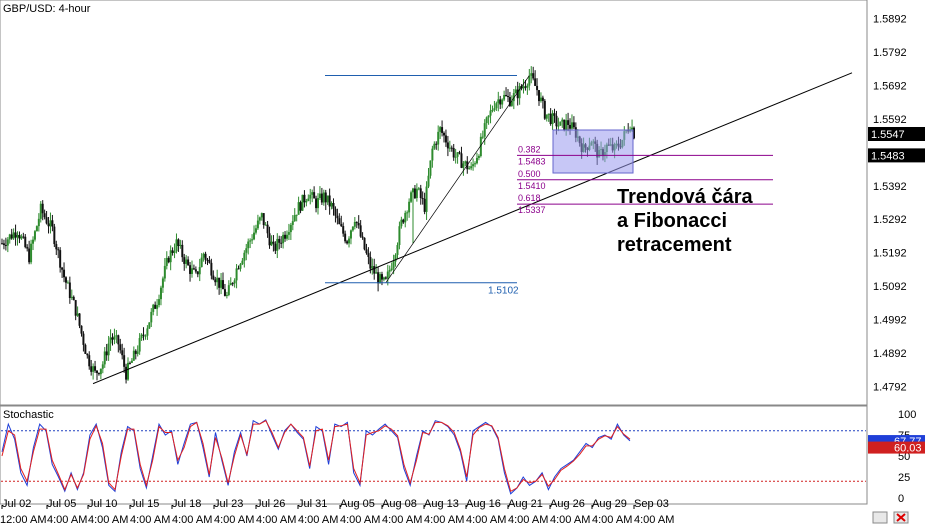 The height and width of the screenshot is (525, 925). What do you see at coordinates (890, 187) in the screenshot?
I see `price-tick-label: 1.5392` at bounding box center [890, 187].